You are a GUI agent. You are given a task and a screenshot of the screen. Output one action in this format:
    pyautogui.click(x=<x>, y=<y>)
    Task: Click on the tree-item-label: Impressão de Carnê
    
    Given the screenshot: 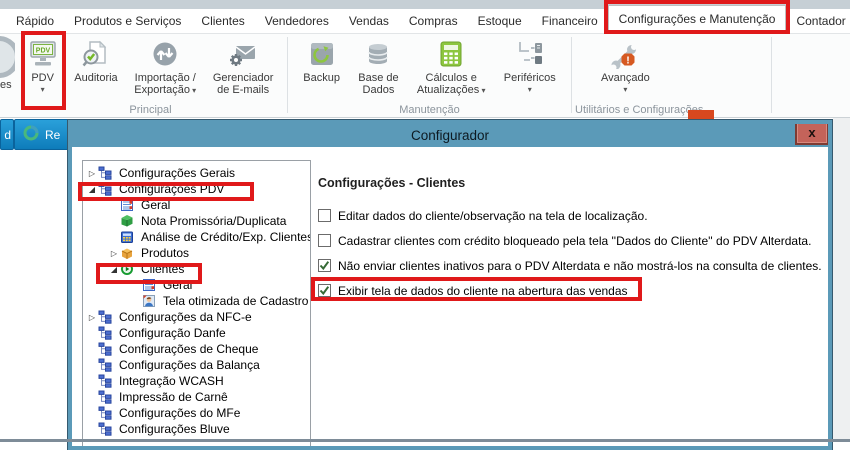 What is the action you would take?
    pyautogui.click(x=173, y=397)
    